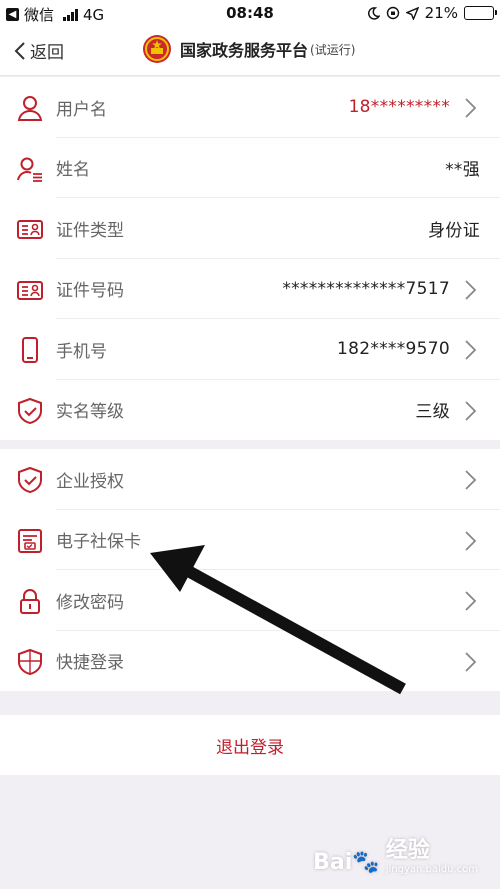 The height and width of the screenshot is (889, 500). Describe the element at coordinates (90, 663) in the screenshot. I see `row-label: 快捷登录` at that location.